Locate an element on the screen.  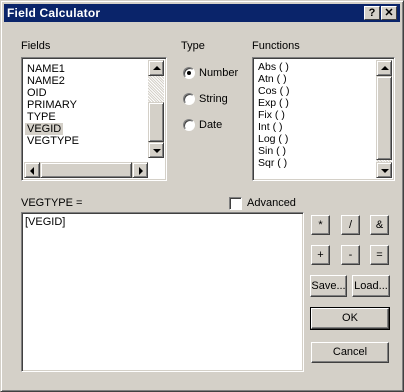
advanced-label: Advanced is located at coordinates (271, 203).